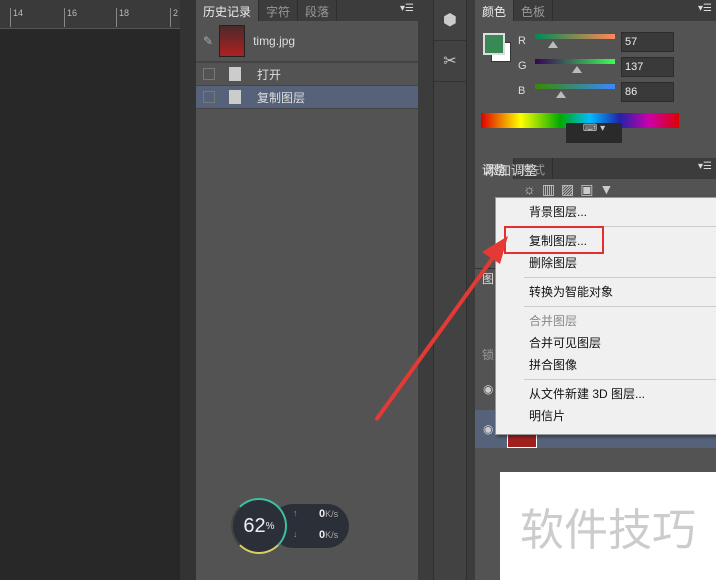  Describe the element at coordinates (295, 513) in the screenshot. I see `upload-arrow-icon: ↑` at that location.